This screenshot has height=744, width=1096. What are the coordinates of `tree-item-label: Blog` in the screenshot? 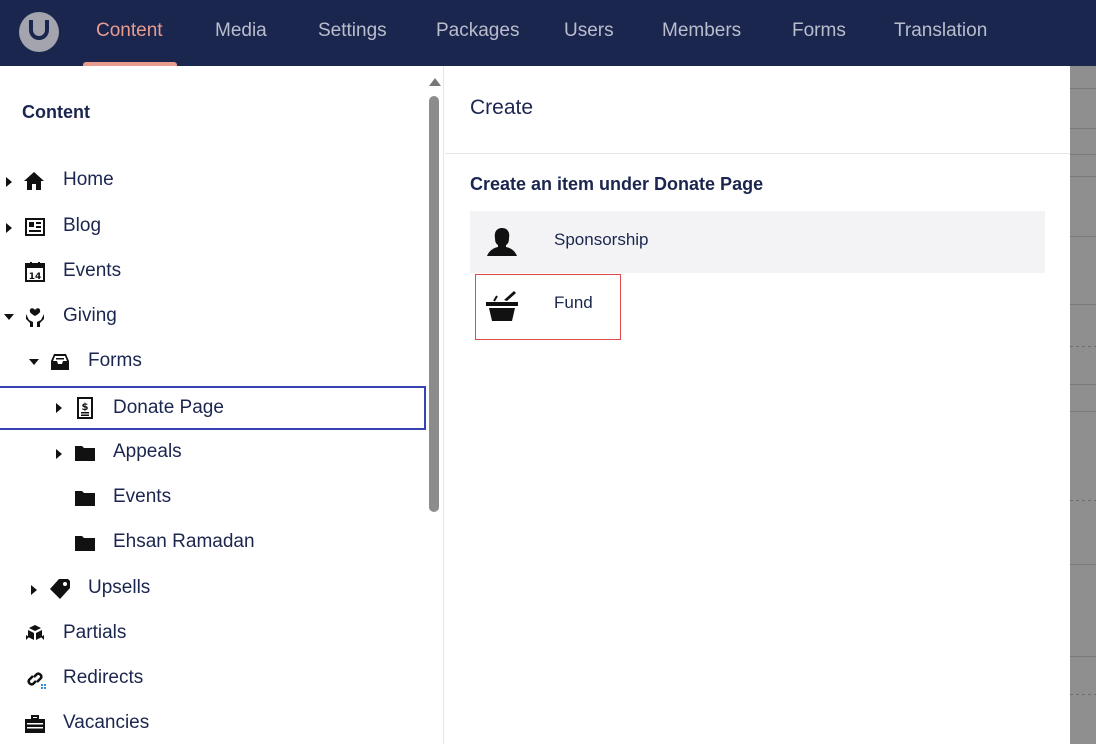 It's located at (82, 225).